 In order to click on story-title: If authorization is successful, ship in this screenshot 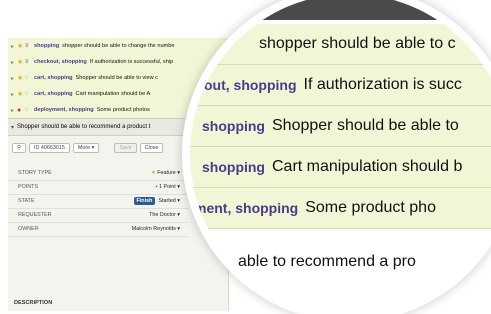, I will do `click(131, 62)`.